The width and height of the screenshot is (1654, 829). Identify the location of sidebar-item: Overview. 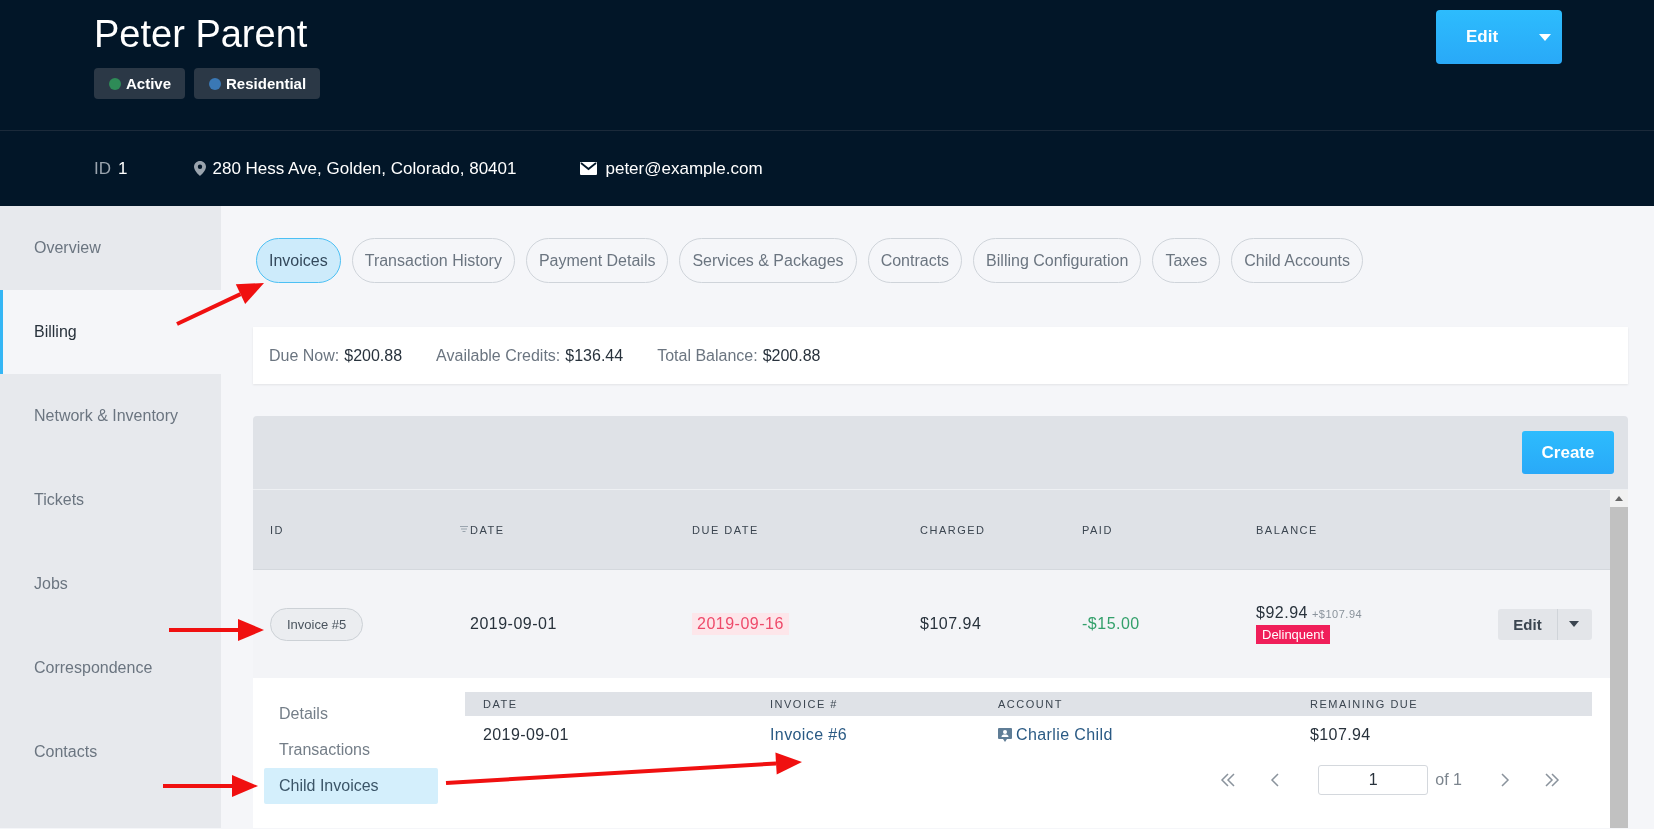
(110, 248).